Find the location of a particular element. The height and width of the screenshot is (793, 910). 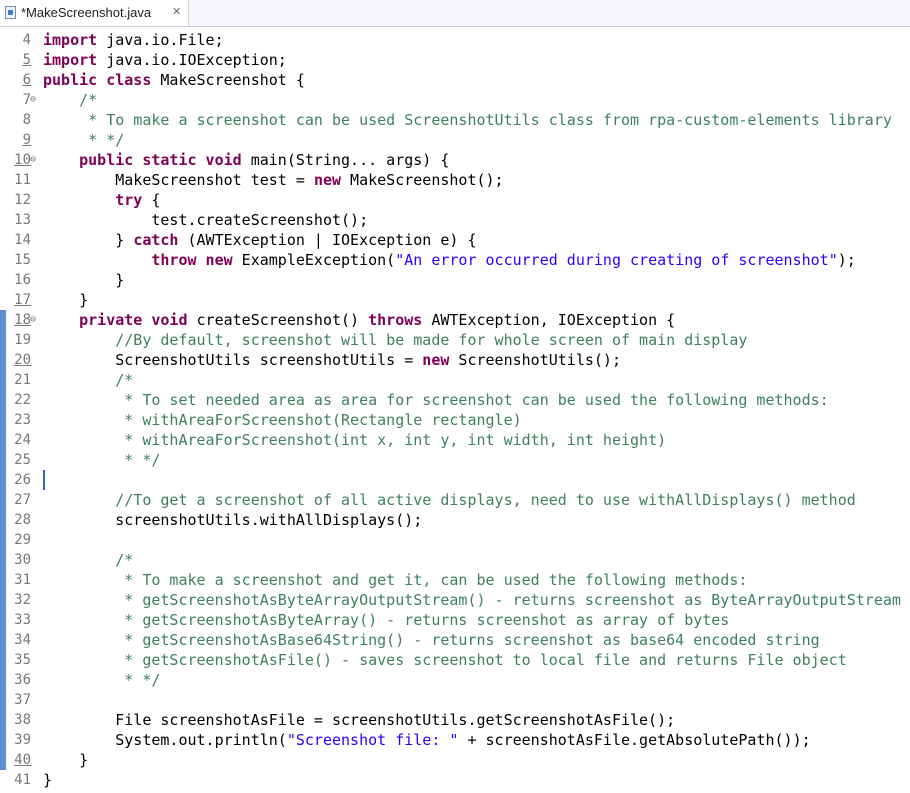

code-line: 17 } is located at coordinates (455, 300).